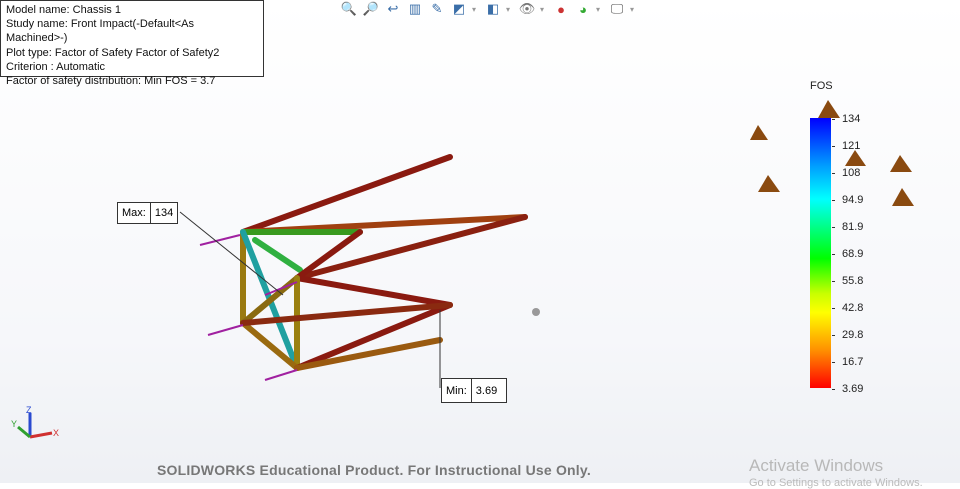  I want to click on section-view-icon: ▥, so click(415, 9).